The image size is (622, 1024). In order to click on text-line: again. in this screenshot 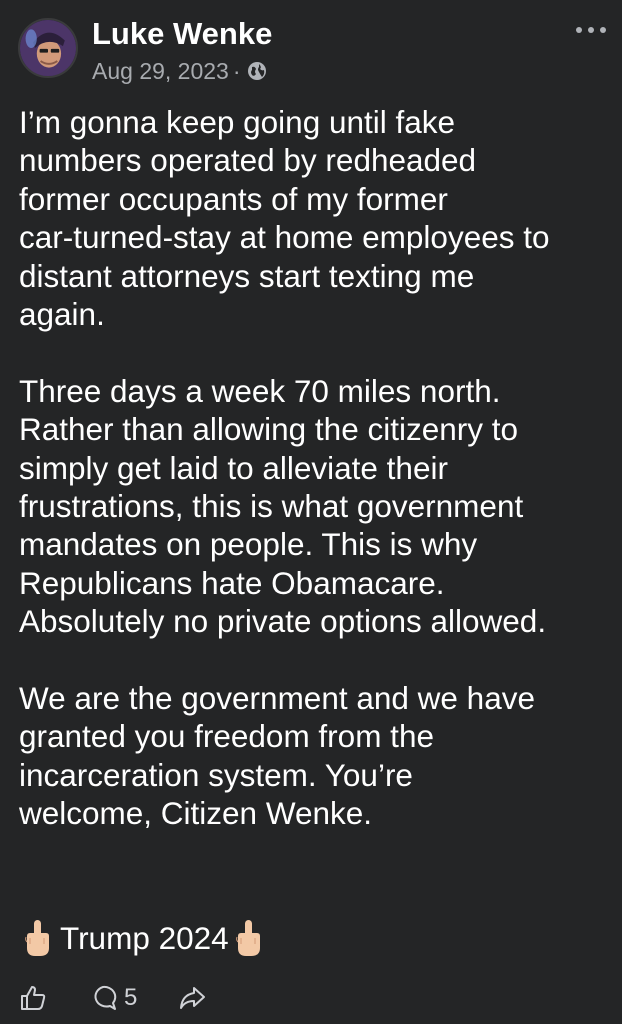, I will do `click(62, 314)`.